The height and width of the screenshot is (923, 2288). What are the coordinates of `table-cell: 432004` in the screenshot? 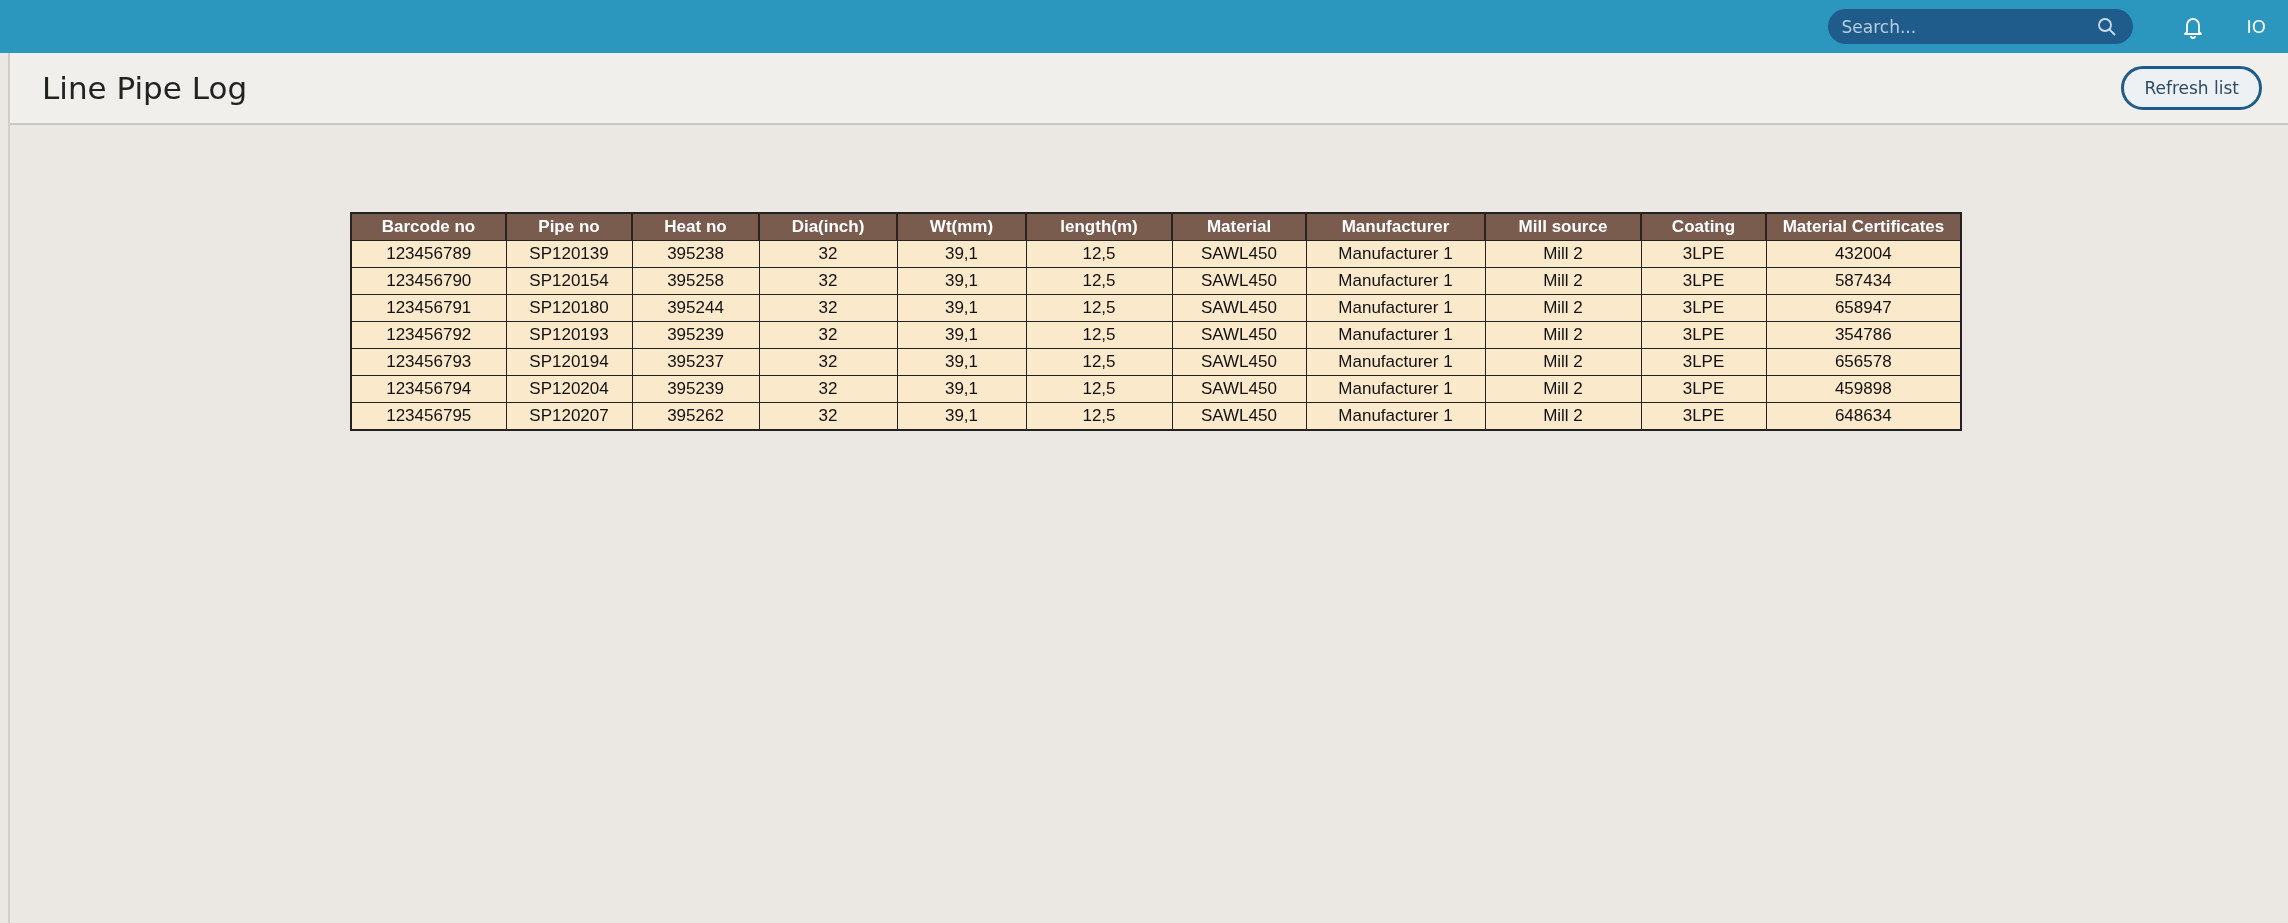 It's located at (1863, 254).